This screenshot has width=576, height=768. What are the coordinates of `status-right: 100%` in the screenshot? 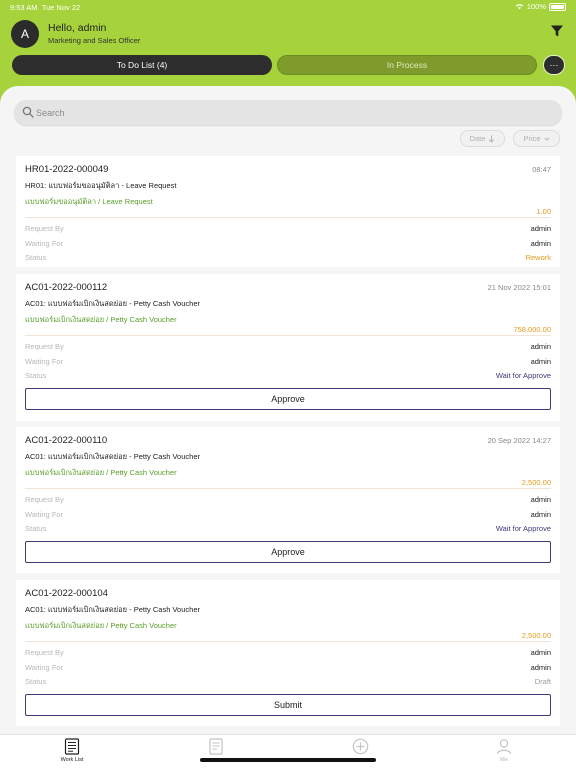 It's located at (540, 6).